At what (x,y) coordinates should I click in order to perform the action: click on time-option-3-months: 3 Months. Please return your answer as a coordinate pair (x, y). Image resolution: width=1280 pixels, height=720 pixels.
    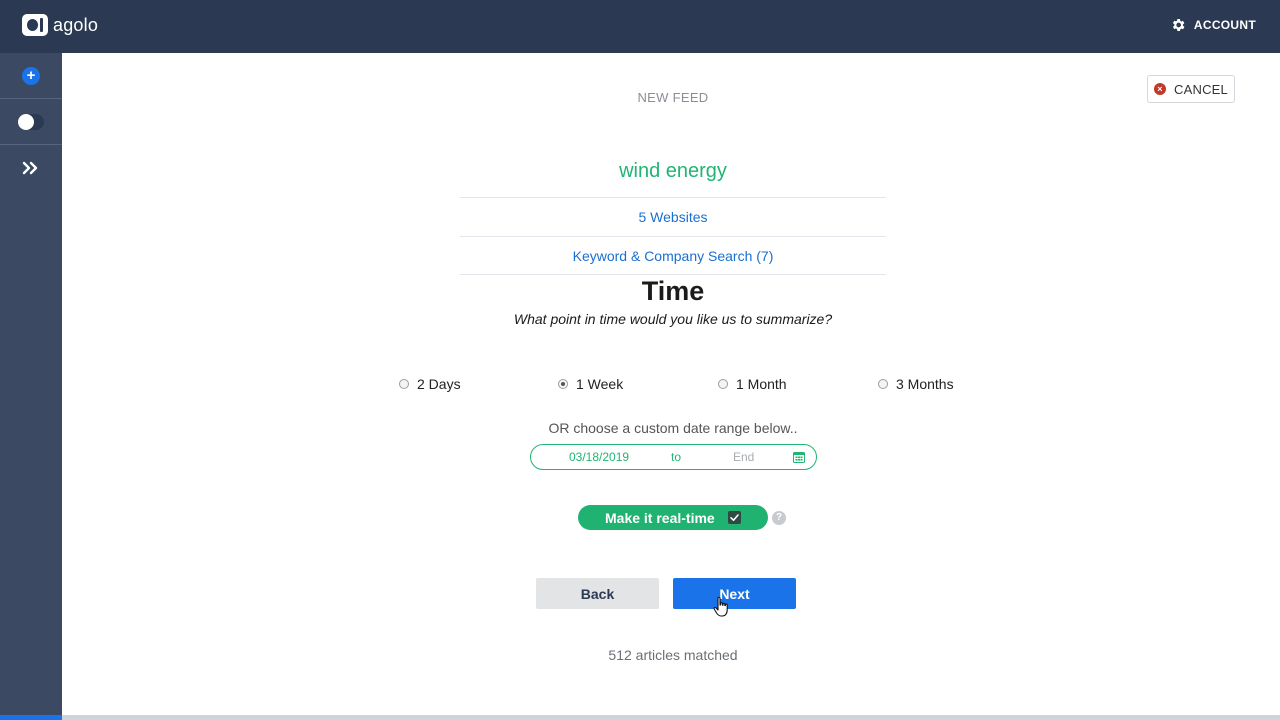
    Looking at the image, I should click on (916, 384).